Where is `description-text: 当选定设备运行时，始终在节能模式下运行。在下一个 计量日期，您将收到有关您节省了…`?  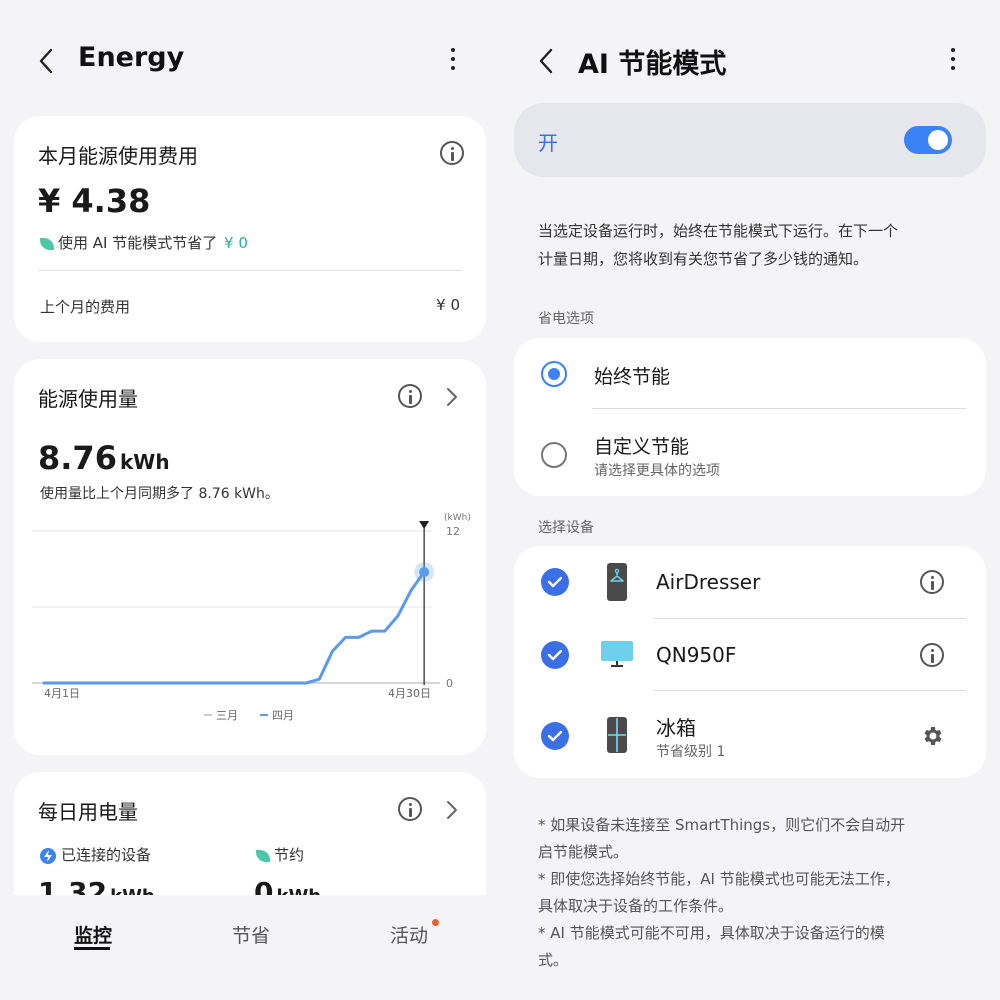 description-text: 当选定设备运行时，始终在节能模式下运行。在下一个 计量日期，您将收到有关您节省了… is located at coordinates (718, 245).